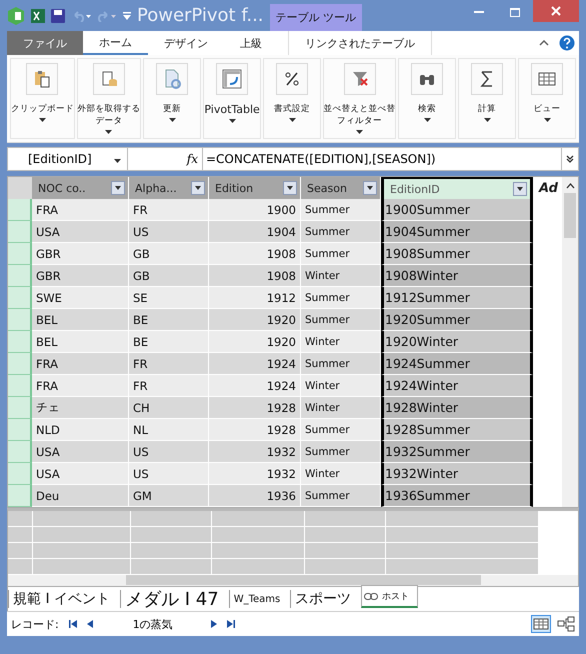 This screenshot has width=586, height=654. I want to click on context-tab-group: テーブル ツール, so click(316, 17).